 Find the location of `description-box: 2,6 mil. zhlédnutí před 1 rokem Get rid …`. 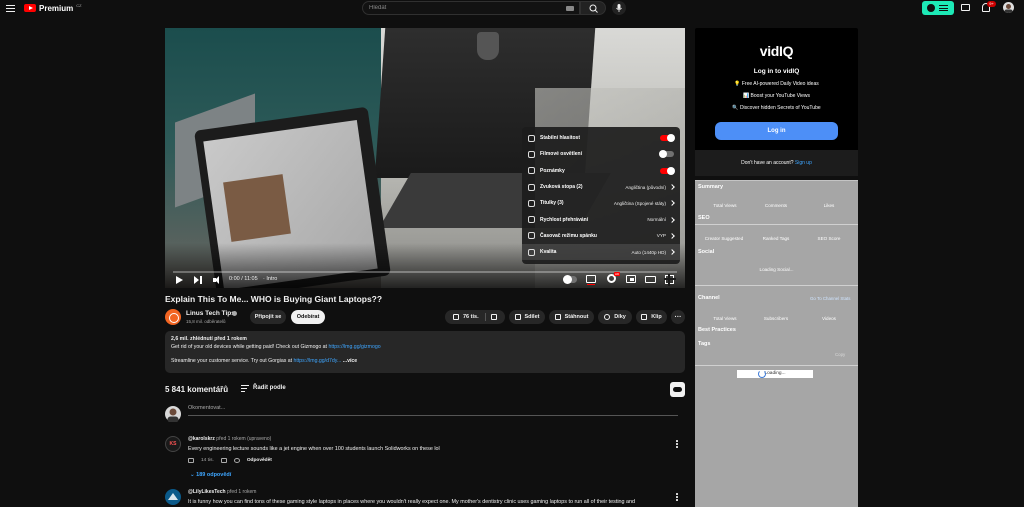

description-box: 2,6 mil. zhlédnutí před 1 rokem Get rid … is located at coordinates (425, 352).